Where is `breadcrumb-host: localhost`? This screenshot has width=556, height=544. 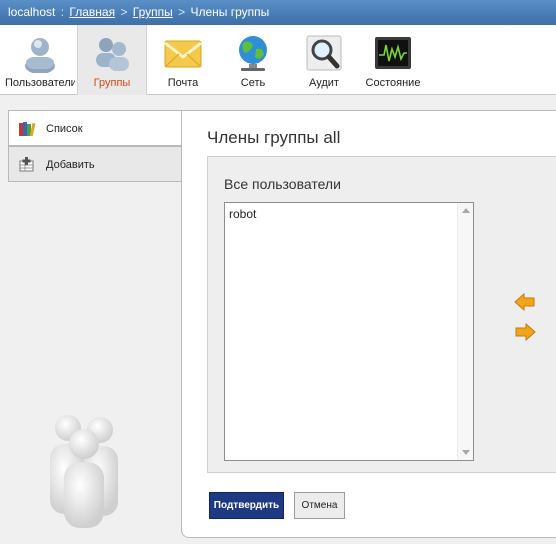 breadcrumb-host: localhost is located at coordinates (32, 12).